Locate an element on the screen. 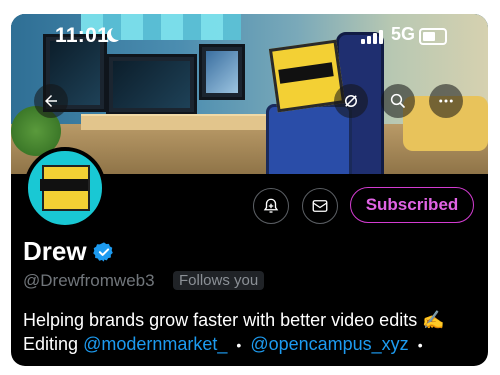 Image resolution: width=500 pixels, height=375 pixels. status-bar: 11:01 5G is located at coordinates (249, 34).